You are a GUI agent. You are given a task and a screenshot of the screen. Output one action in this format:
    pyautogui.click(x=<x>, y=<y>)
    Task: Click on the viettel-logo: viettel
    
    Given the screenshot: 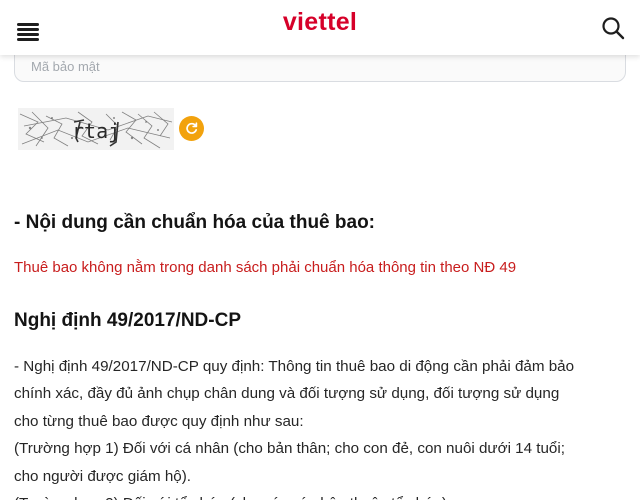 What is the action you would take?
    pyautogui.click(x=320, y=22)
    